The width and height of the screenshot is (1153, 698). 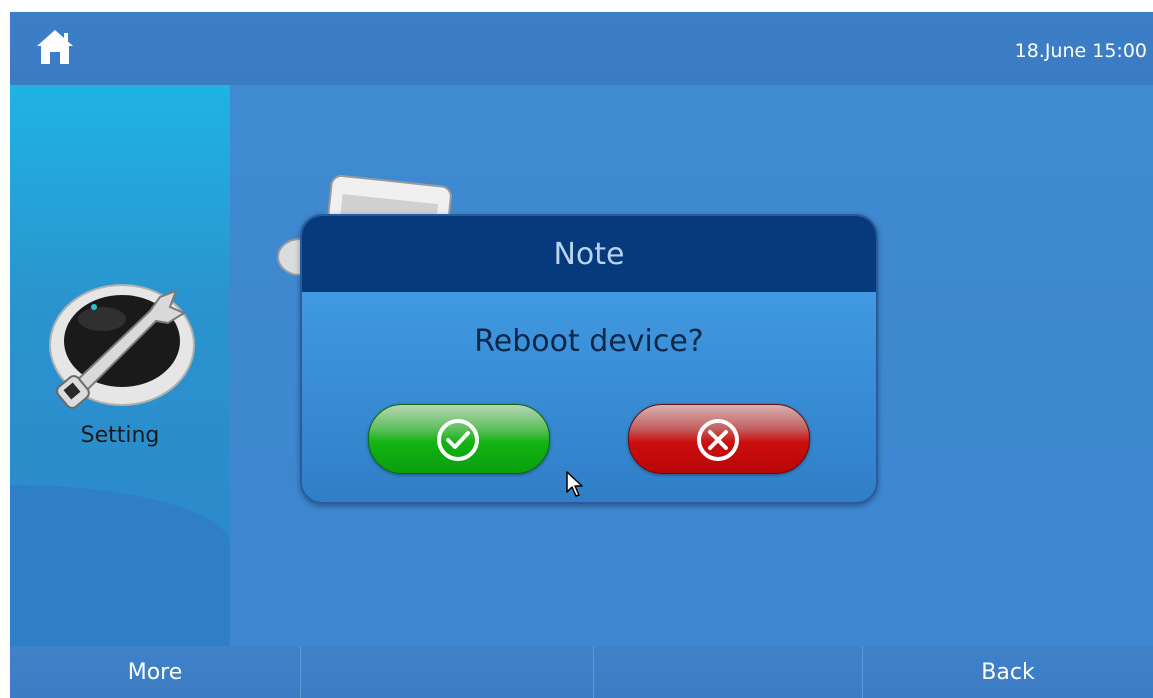 I want to click on more-label: More, so click(x=155, y=672).